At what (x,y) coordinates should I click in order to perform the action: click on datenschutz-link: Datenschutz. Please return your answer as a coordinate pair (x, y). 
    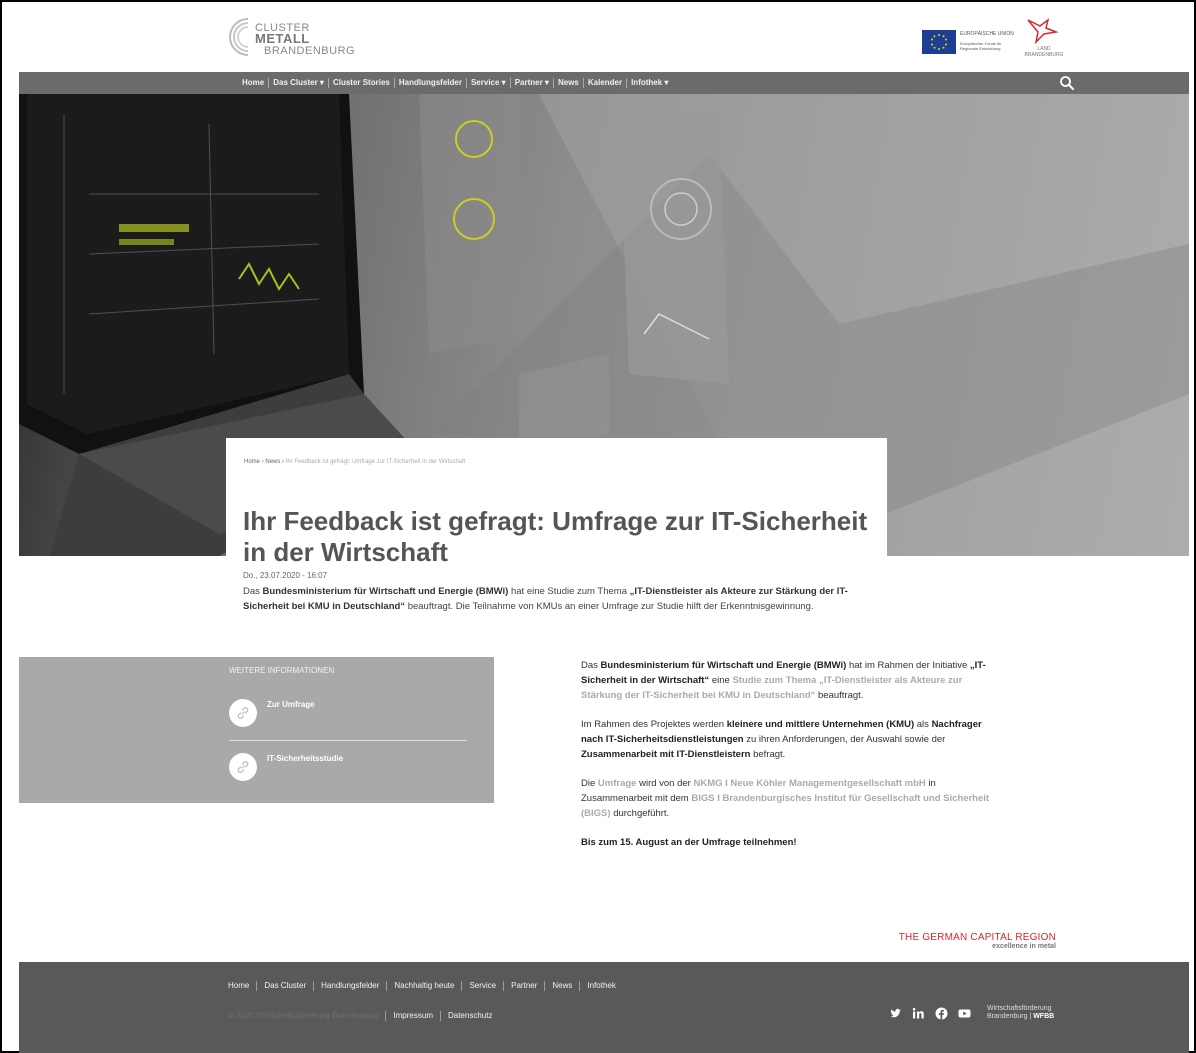
    Looking at the image, I should click on (470, 1016).